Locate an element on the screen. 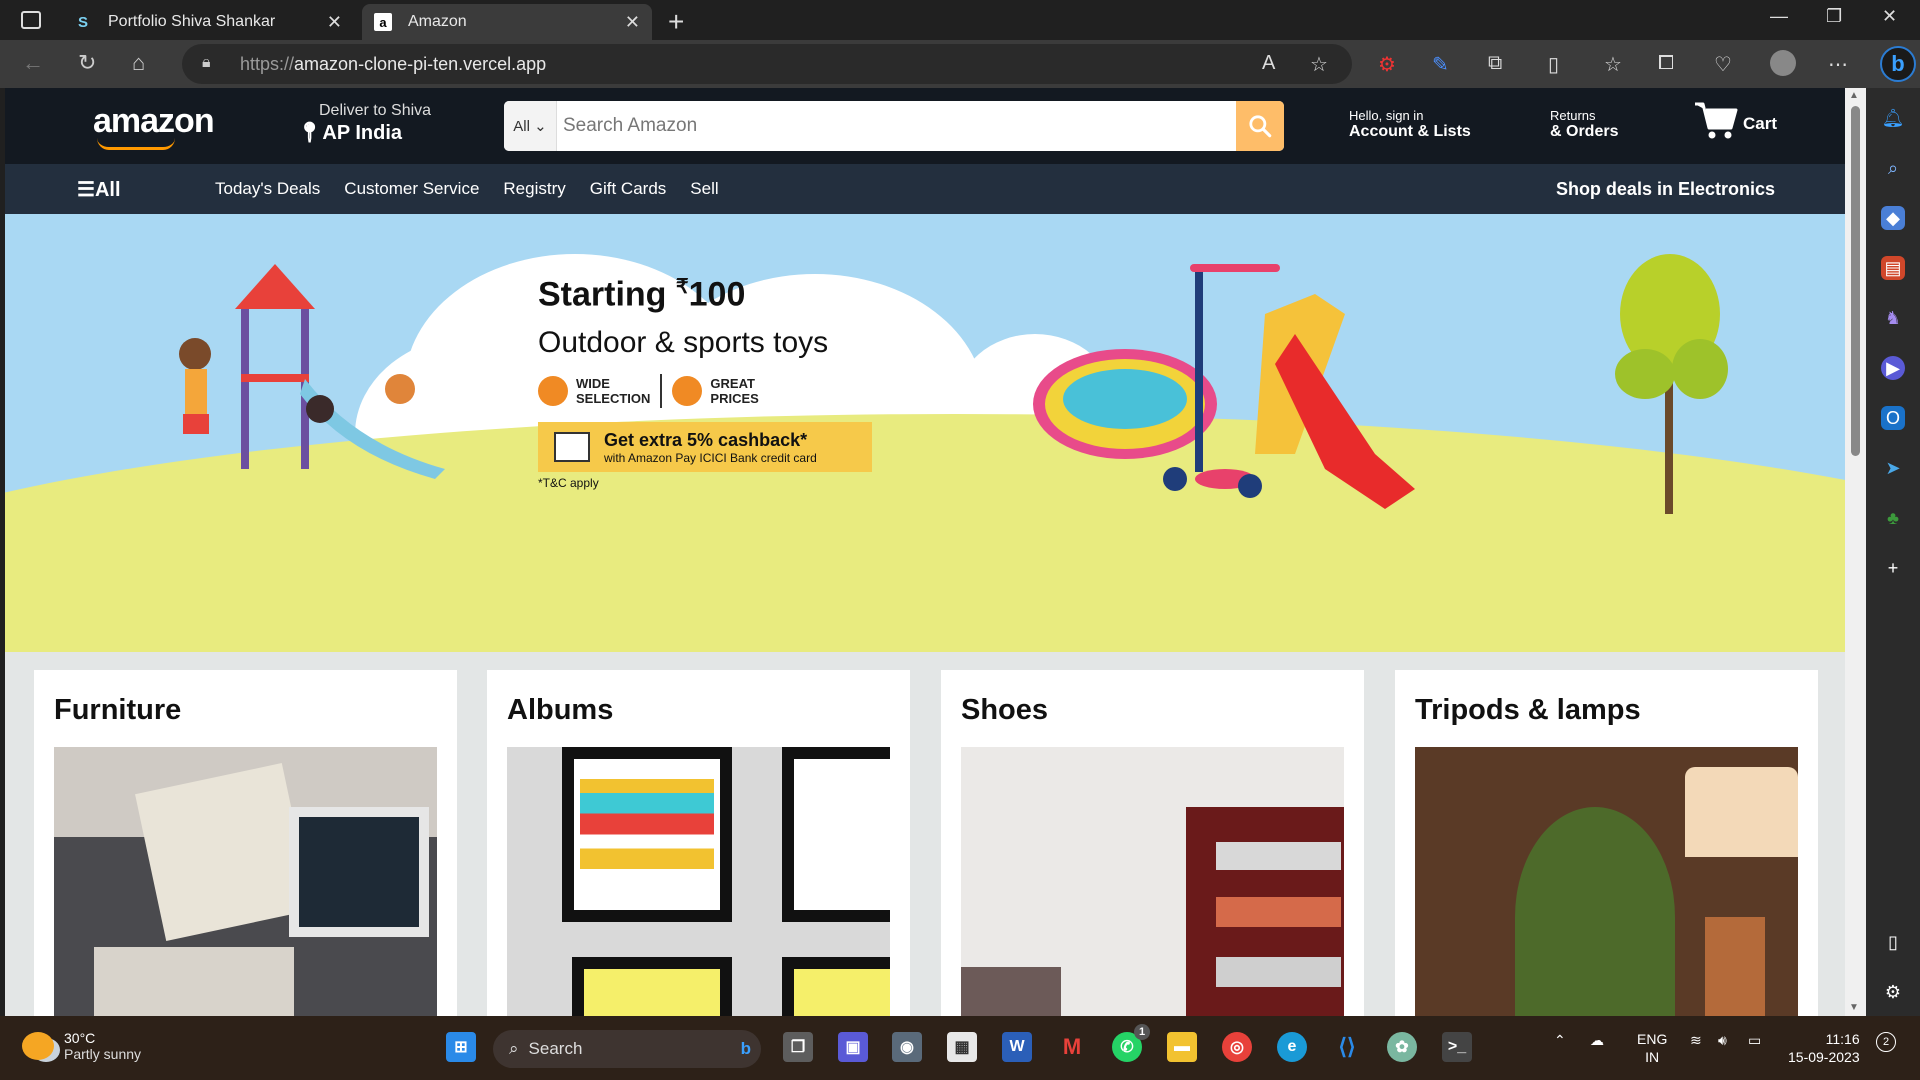 The width and height of the screenshot is (1920, 1080). chatgpt-icon: ✿ is located at coordinates (1402, 1047).